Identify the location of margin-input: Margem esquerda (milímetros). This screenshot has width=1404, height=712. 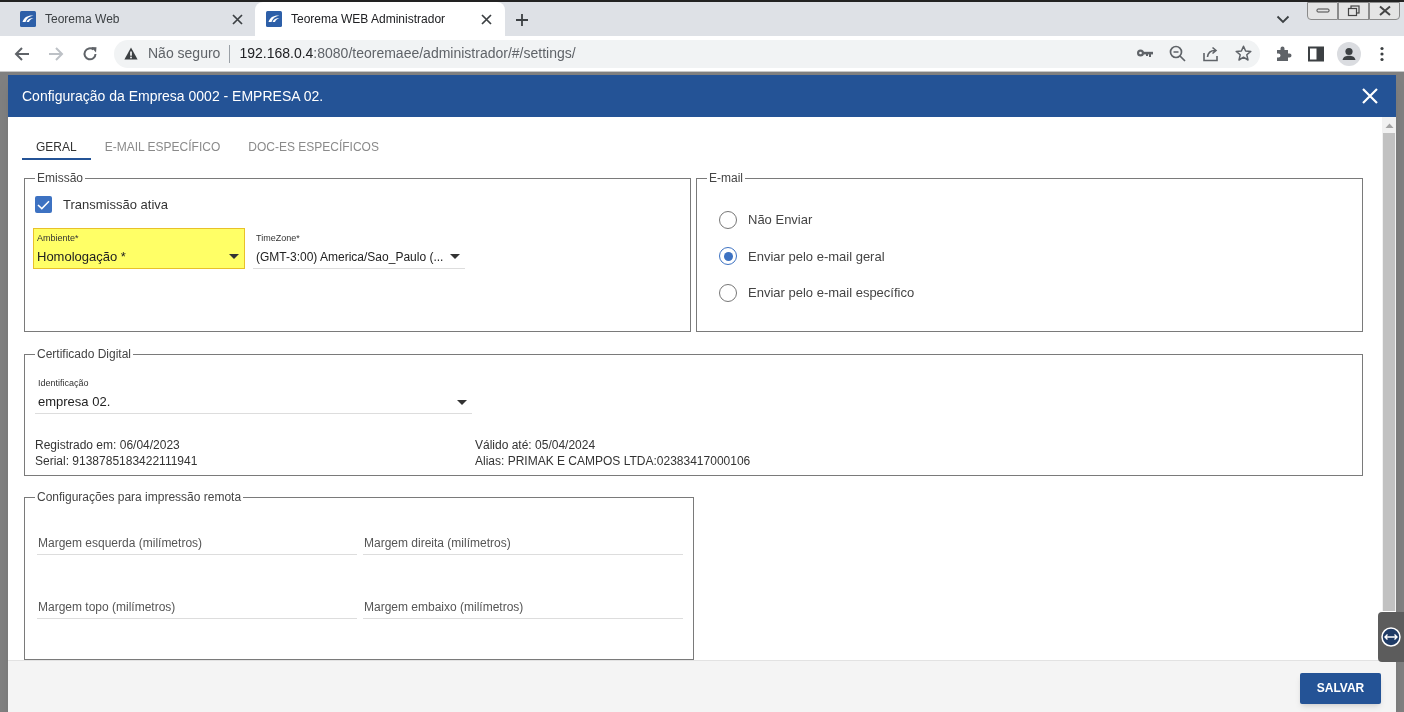
(197, 543).